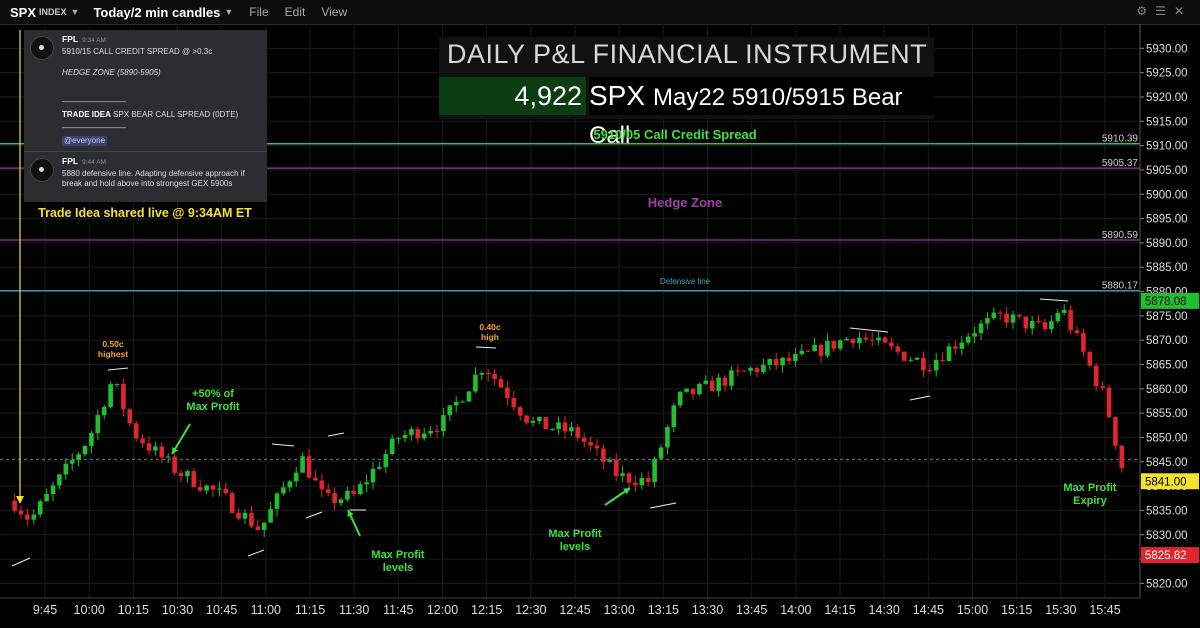 The image size is (1200, 628). I want to click on y-tick-label: 5920.00, so click(1167, 98).